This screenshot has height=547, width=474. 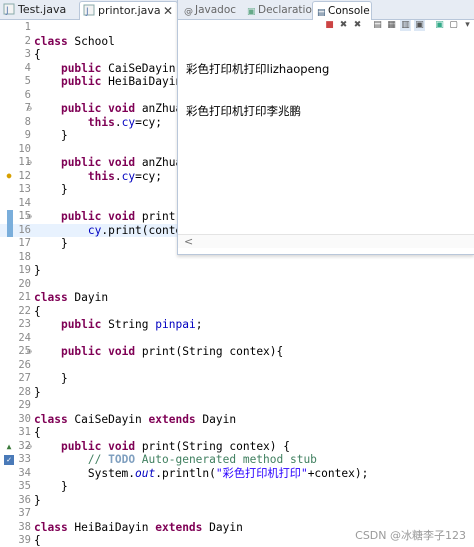 I want to click on line-number: 28, so click(x=24, y=391).